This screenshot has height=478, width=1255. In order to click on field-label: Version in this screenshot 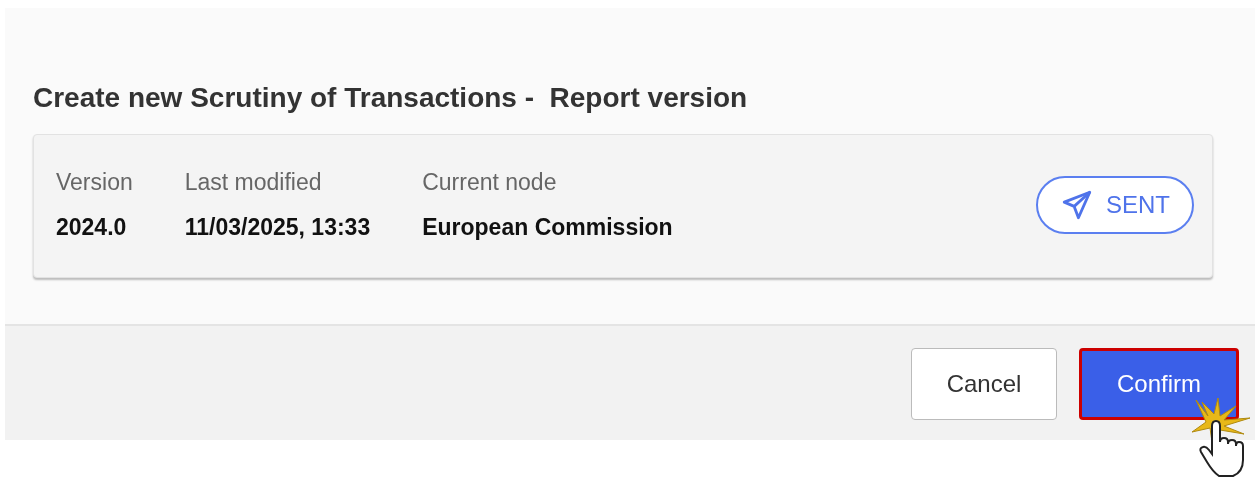, I will do `click(94, 182)`.